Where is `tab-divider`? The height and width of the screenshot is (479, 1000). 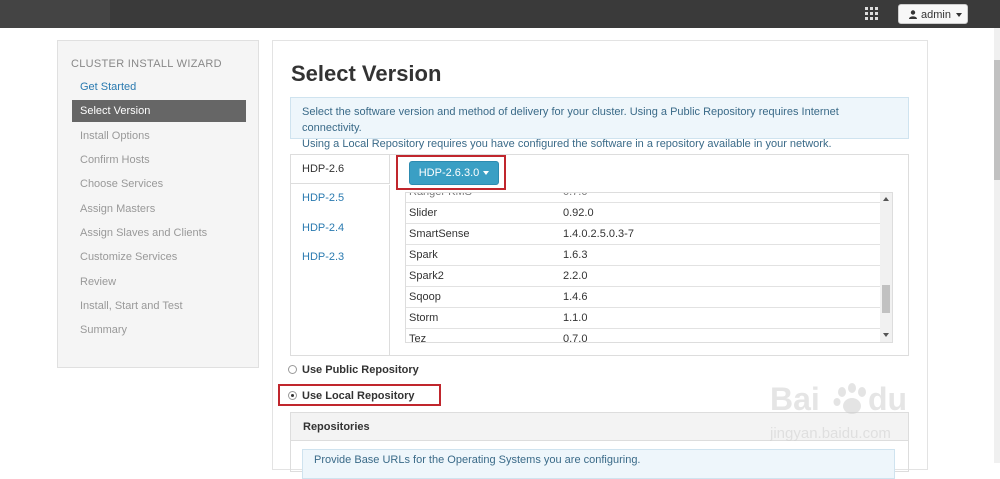 tab-divider is located at coordinates (389, 270).